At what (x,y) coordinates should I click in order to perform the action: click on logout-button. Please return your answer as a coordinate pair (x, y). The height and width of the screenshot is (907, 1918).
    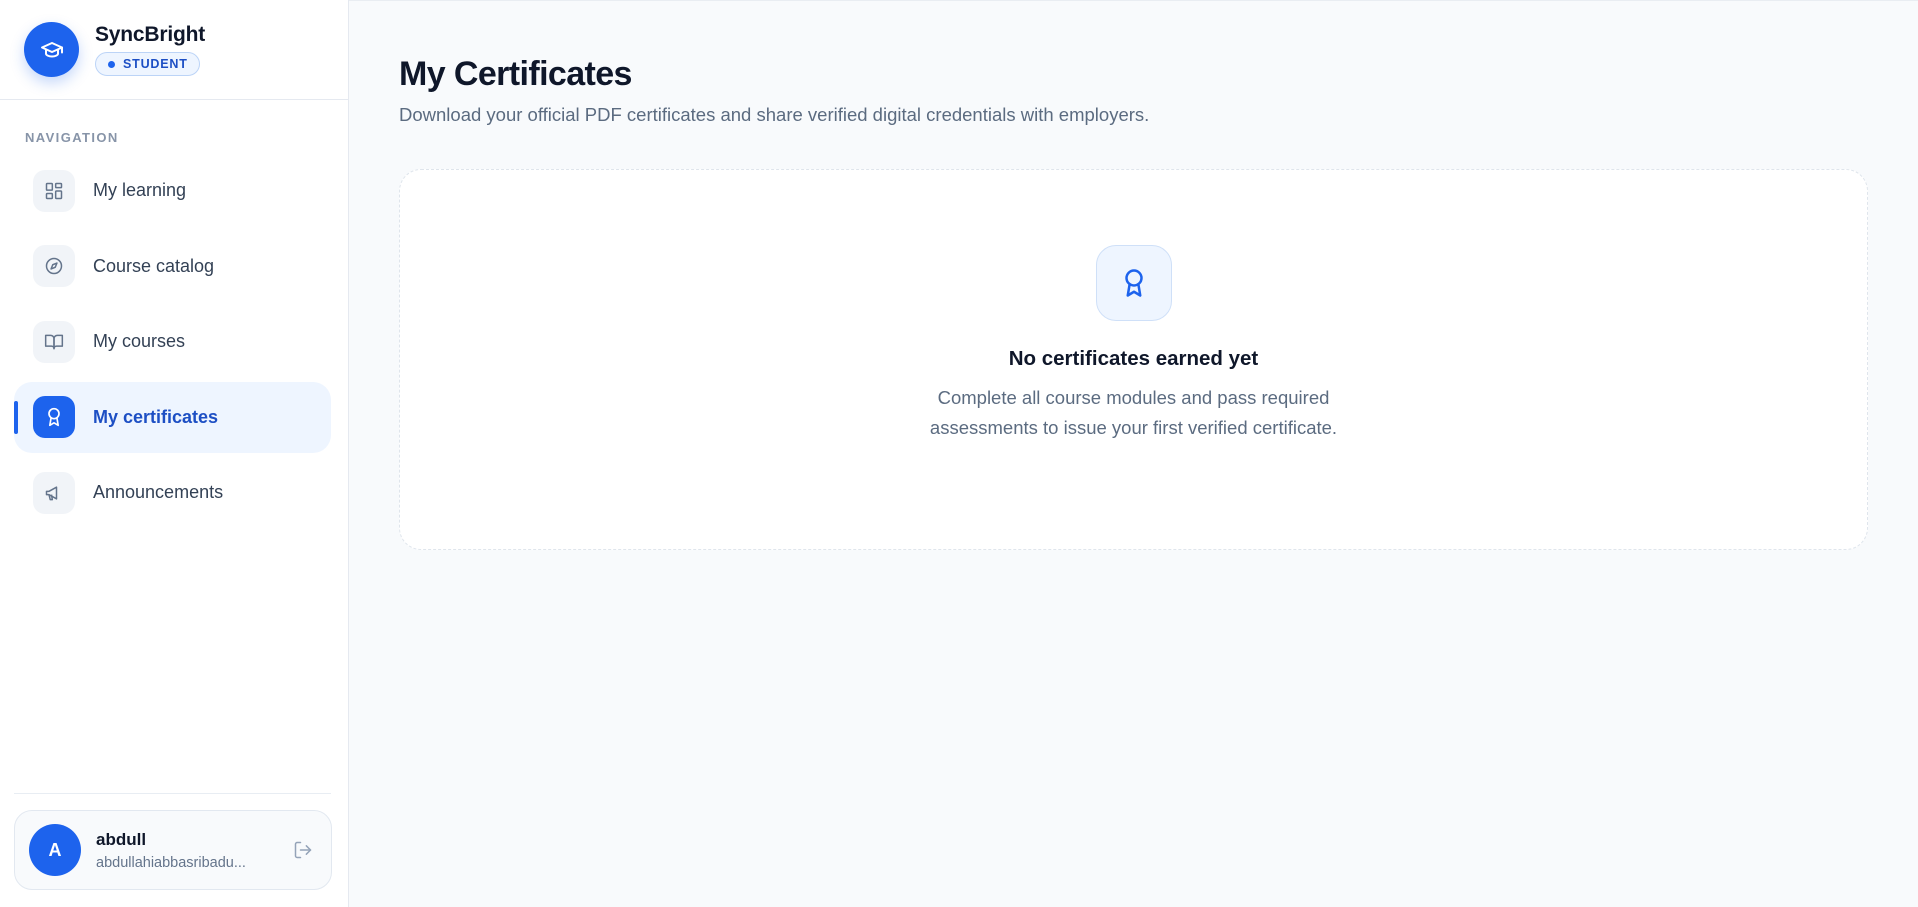
    Looking at the image, I should click on (303, 850).